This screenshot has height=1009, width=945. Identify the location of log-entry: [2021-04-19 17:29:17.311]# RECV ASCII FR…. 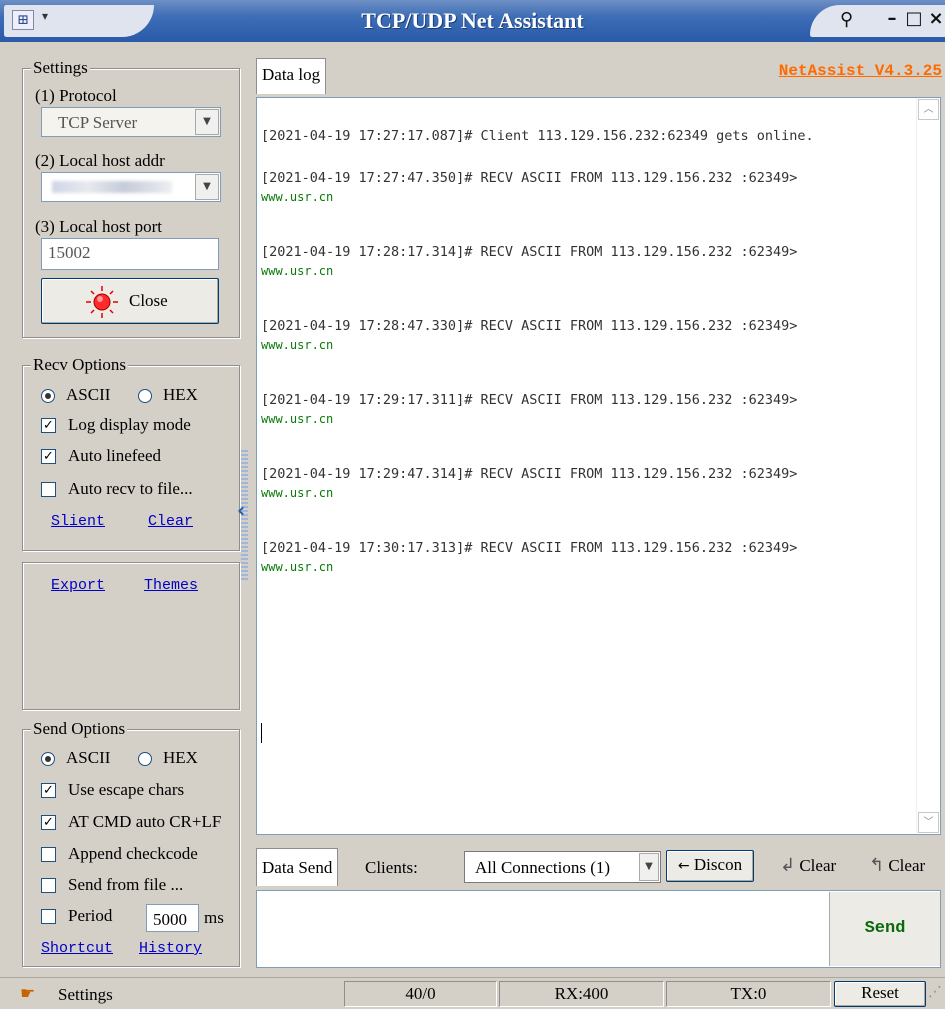
(587, 429).